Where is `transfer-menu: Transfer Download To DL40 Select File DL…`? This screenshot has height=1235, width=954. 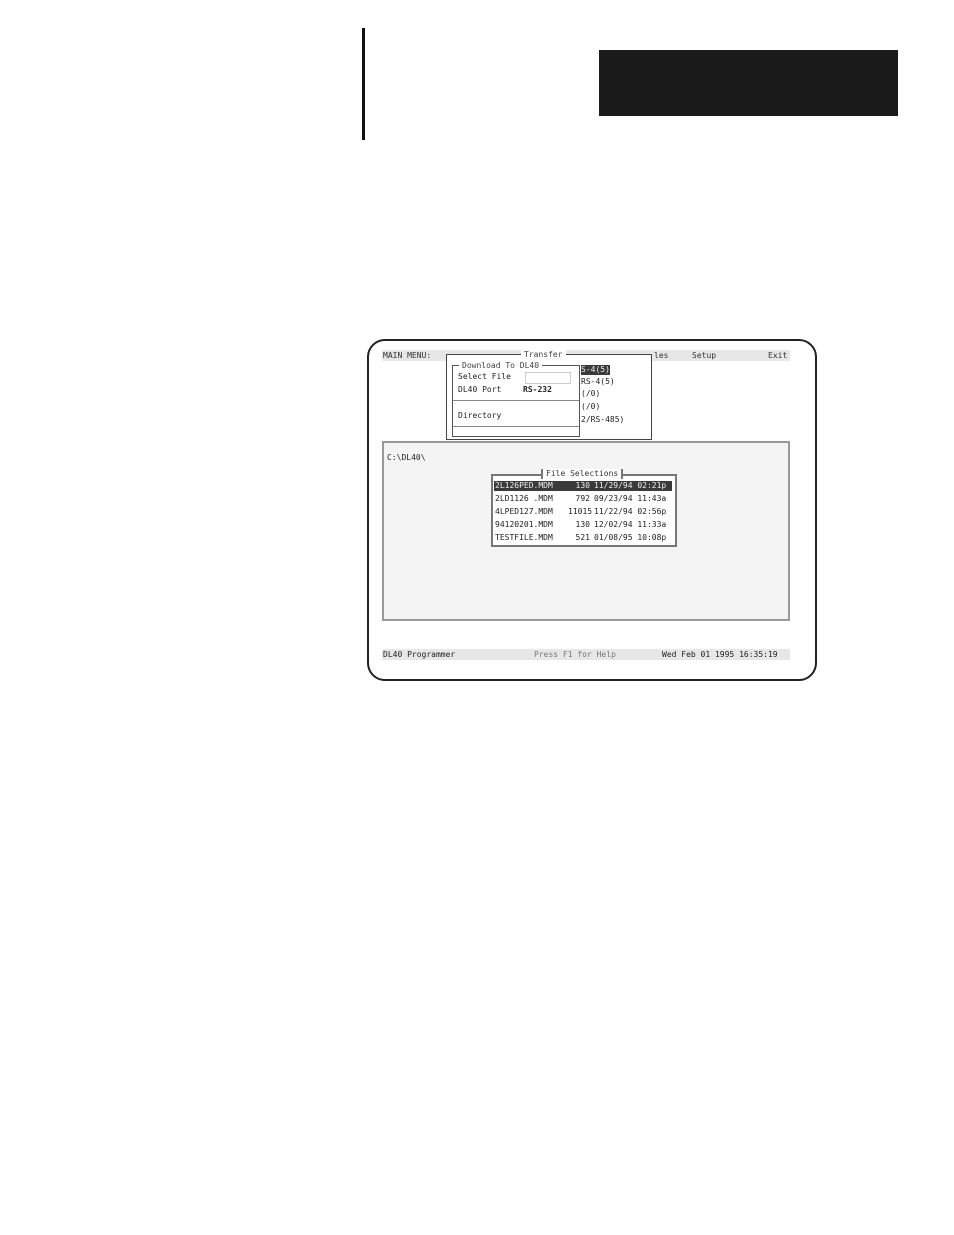
transfer-menu: Transfer Download To DL40 Select File DL… is located at coordinates (549, 395).